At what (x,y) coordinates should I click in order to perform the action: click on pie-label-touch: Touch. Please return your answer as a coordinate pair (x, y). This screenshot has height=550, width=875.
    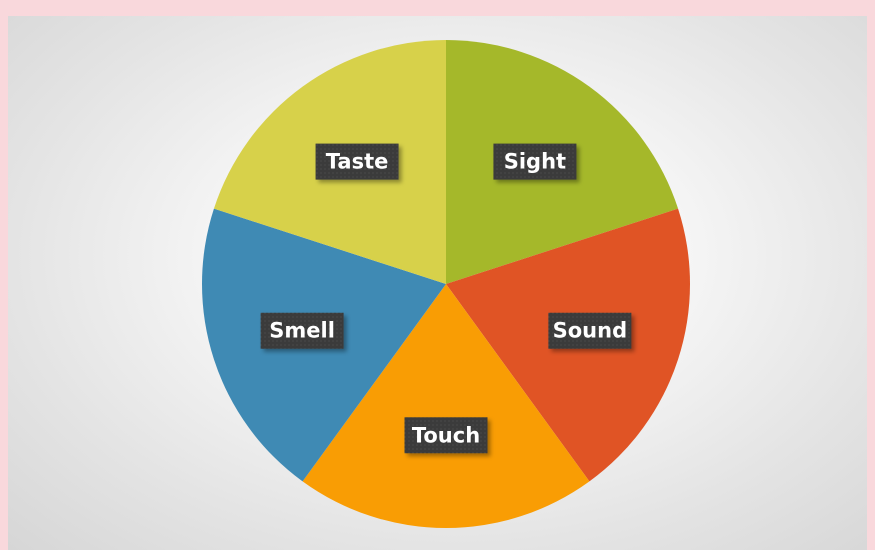
    Looking at the image, I should click on (446, 435).